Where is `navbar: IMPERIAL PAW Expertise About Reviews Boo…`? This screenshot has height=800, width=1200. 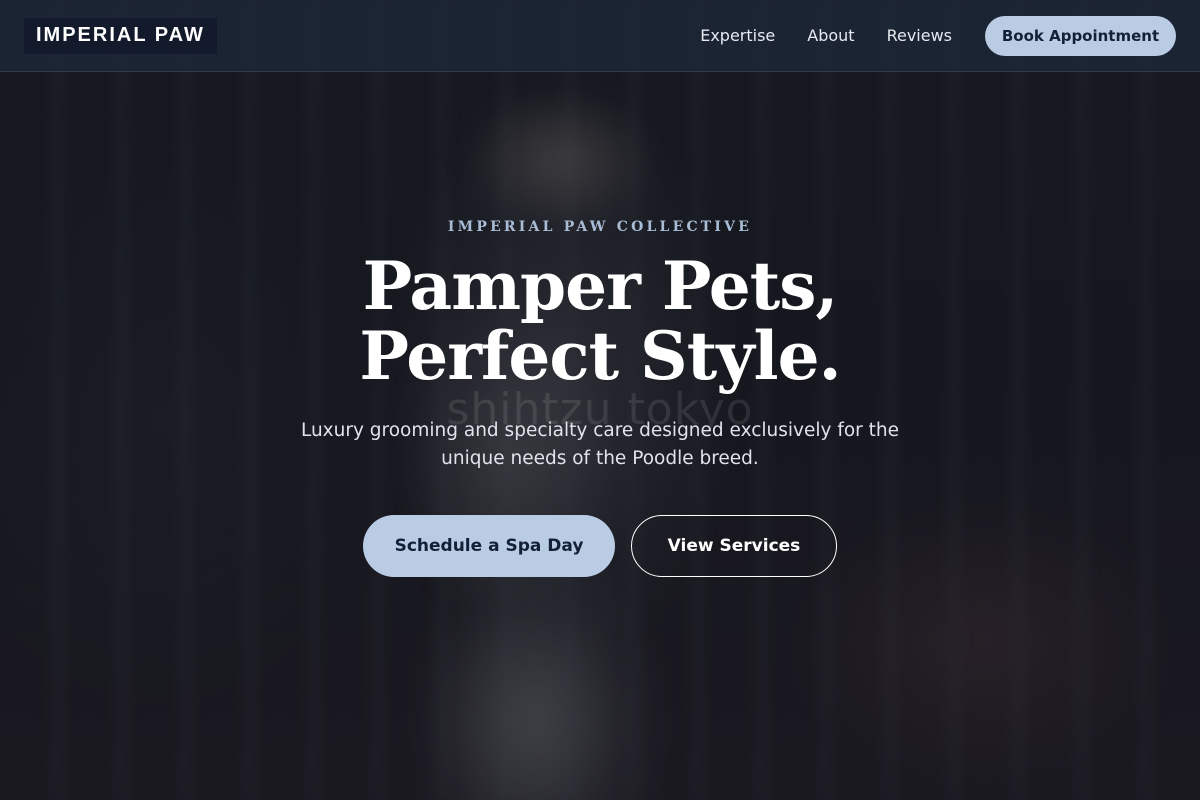
navbar: IMPERIAL PAW Expertise About Reviews Boo… is located at coordinates (600, 36).